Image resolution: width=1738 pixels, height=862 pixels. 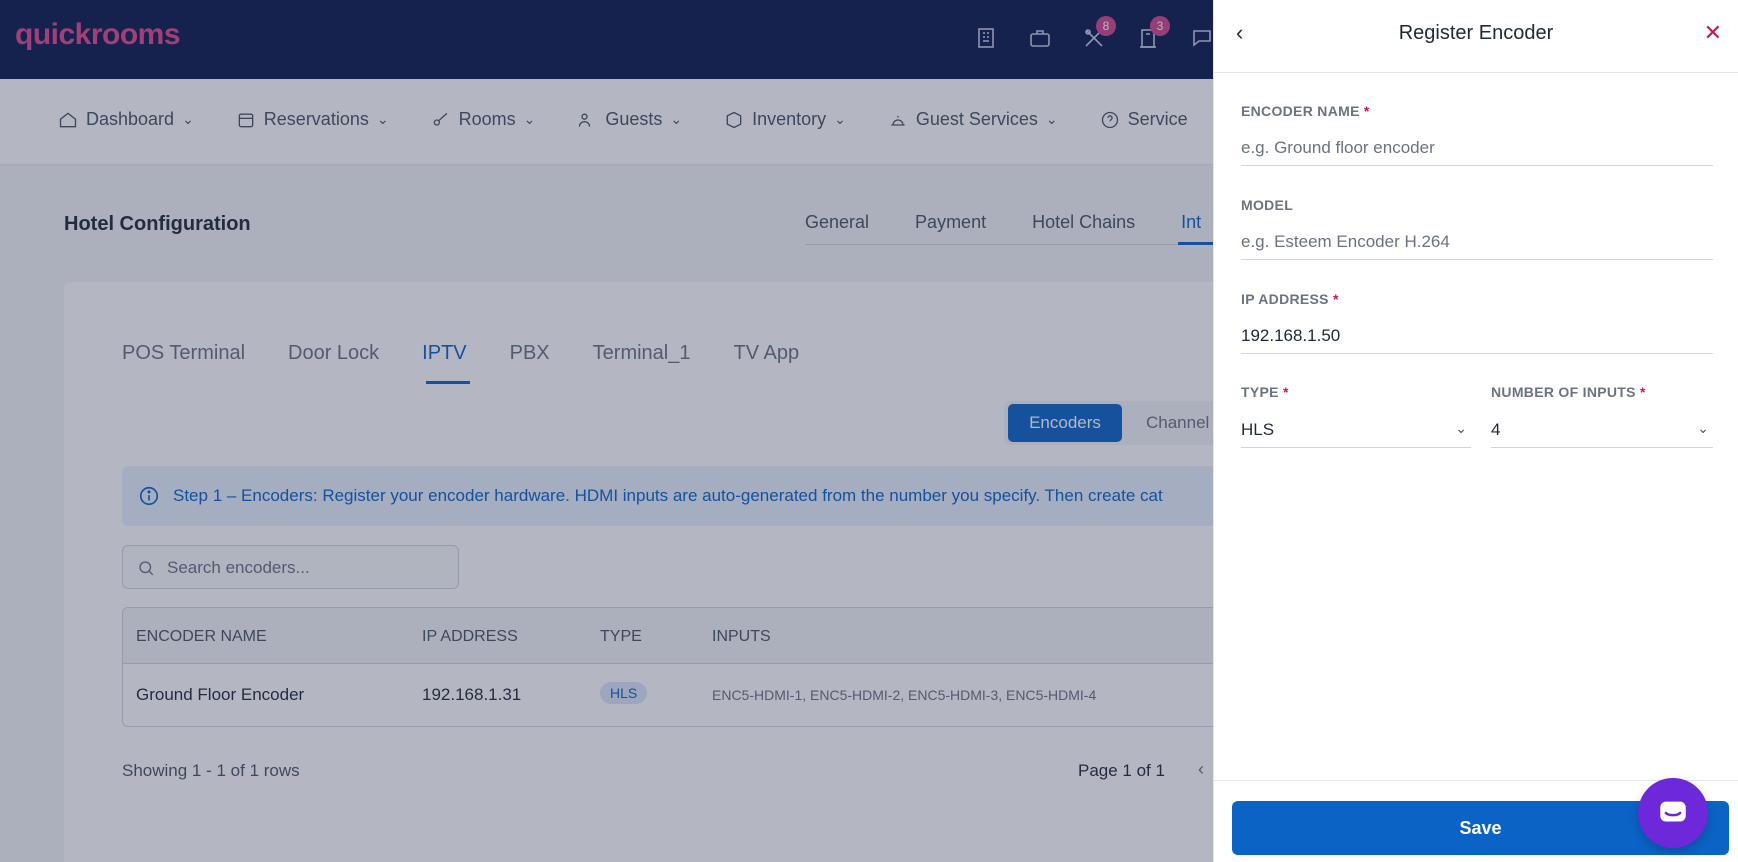 What do you see at coordinates (1305, 111) in the screenshot?
I see `encoder-name-label: ENCODER NAME *` at bounding box center [1305, 111].